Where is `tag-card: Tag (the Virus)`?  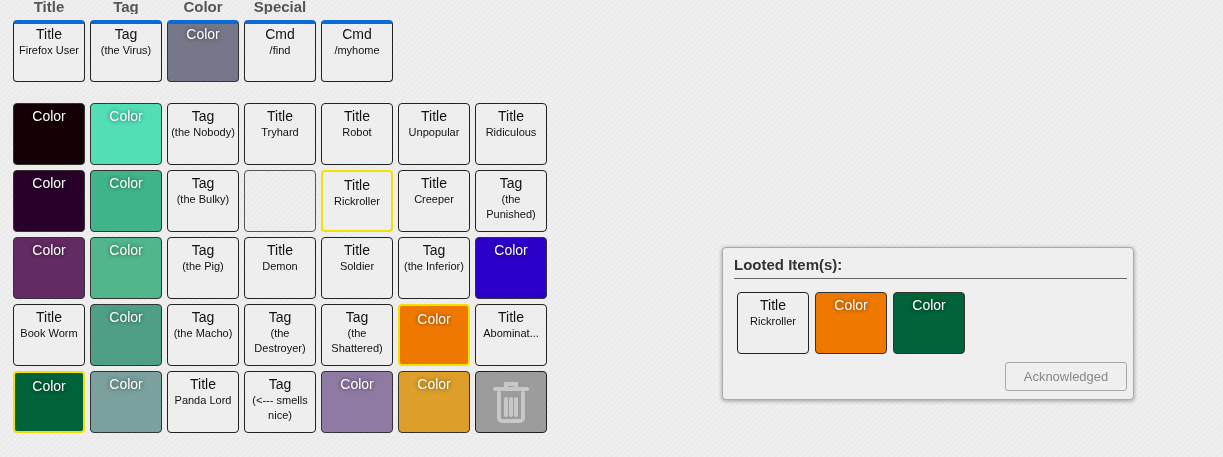 tag-card: Tag (the Virus) is located at coordinates (126, 51).